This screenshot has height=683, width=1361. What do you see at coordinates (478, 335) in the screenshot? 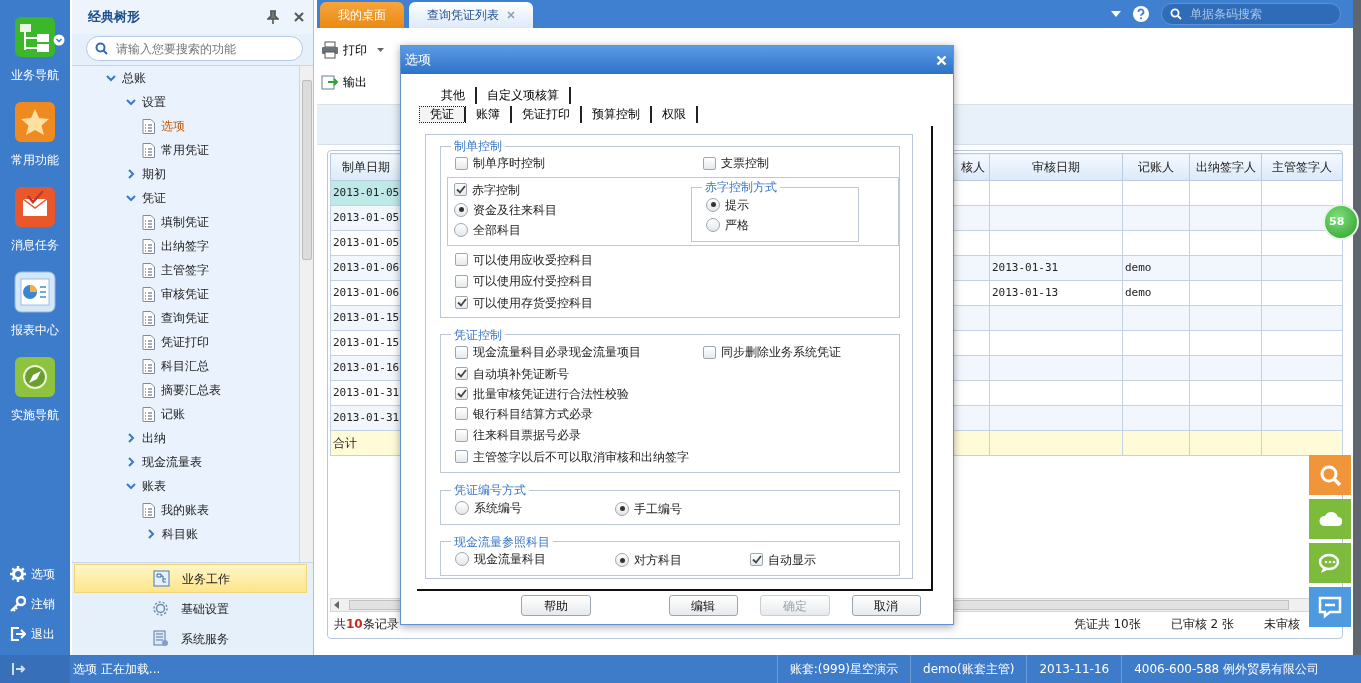
I see `group-title: 凭证控制` at bounding box center [478, 335].